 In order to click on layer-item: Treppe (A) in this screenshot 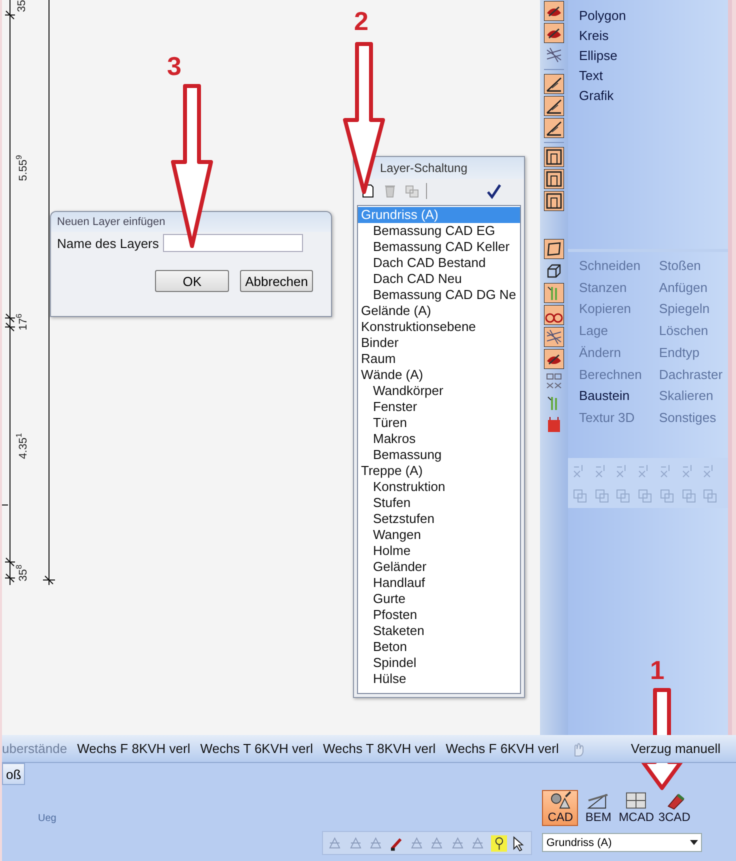, I will do `click(439, 471)`.